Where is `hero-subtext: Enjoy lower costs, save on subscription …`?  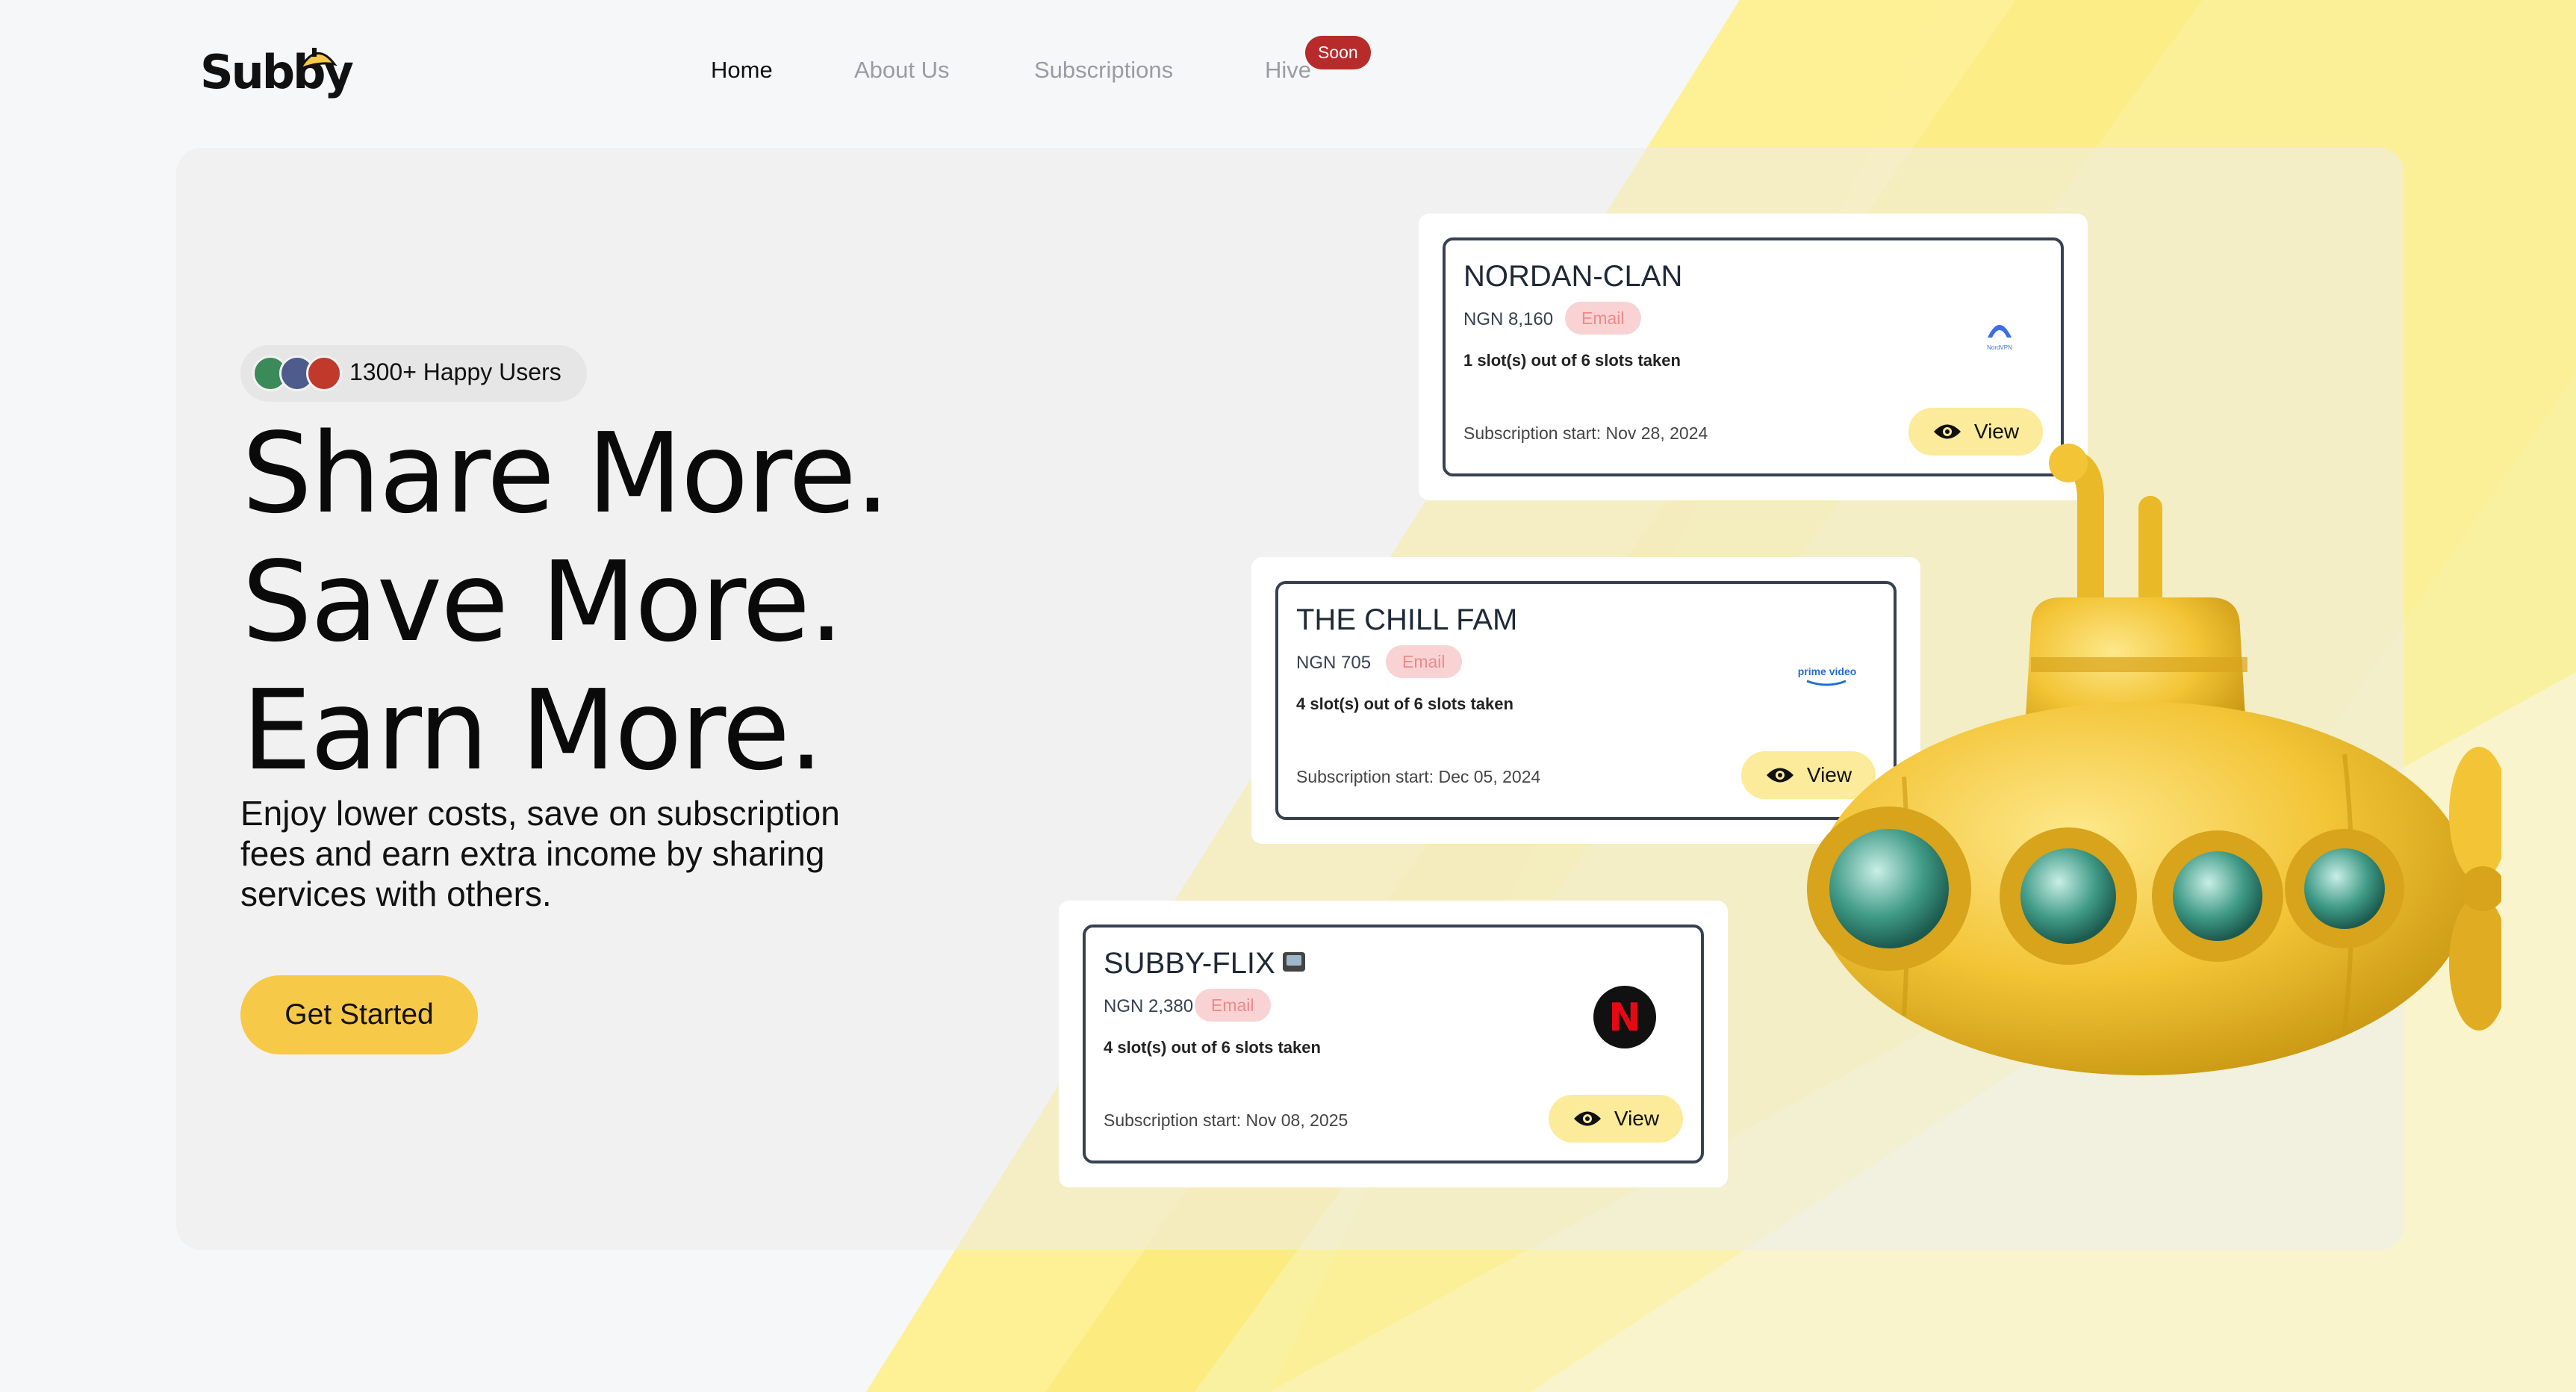
hero-subtext: Enjoy lower costs, save on subscription … is located at coordinates (540, 853).